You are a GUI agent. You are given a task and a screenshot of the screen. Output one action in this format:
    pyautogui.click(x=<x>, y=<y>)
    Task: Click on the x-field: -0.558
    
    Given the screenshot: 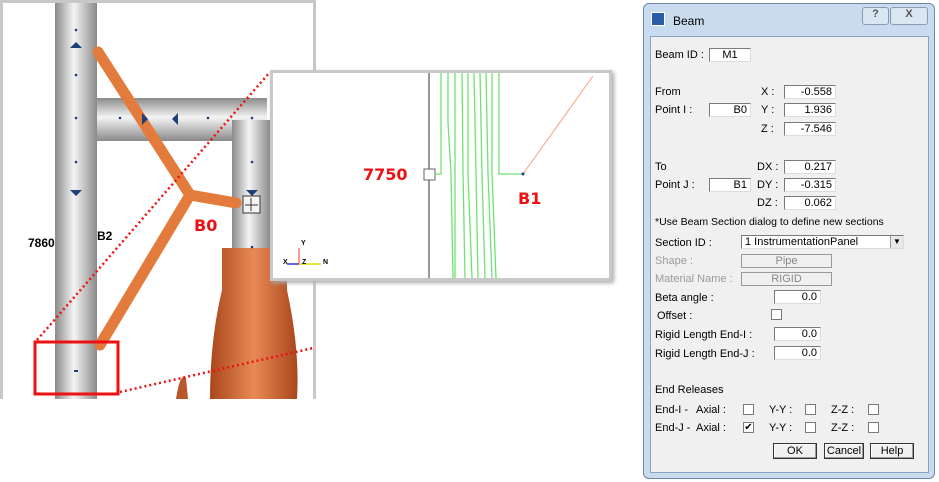 What is the action you would take?
    pyautogui.click(x=810, y=92)
    